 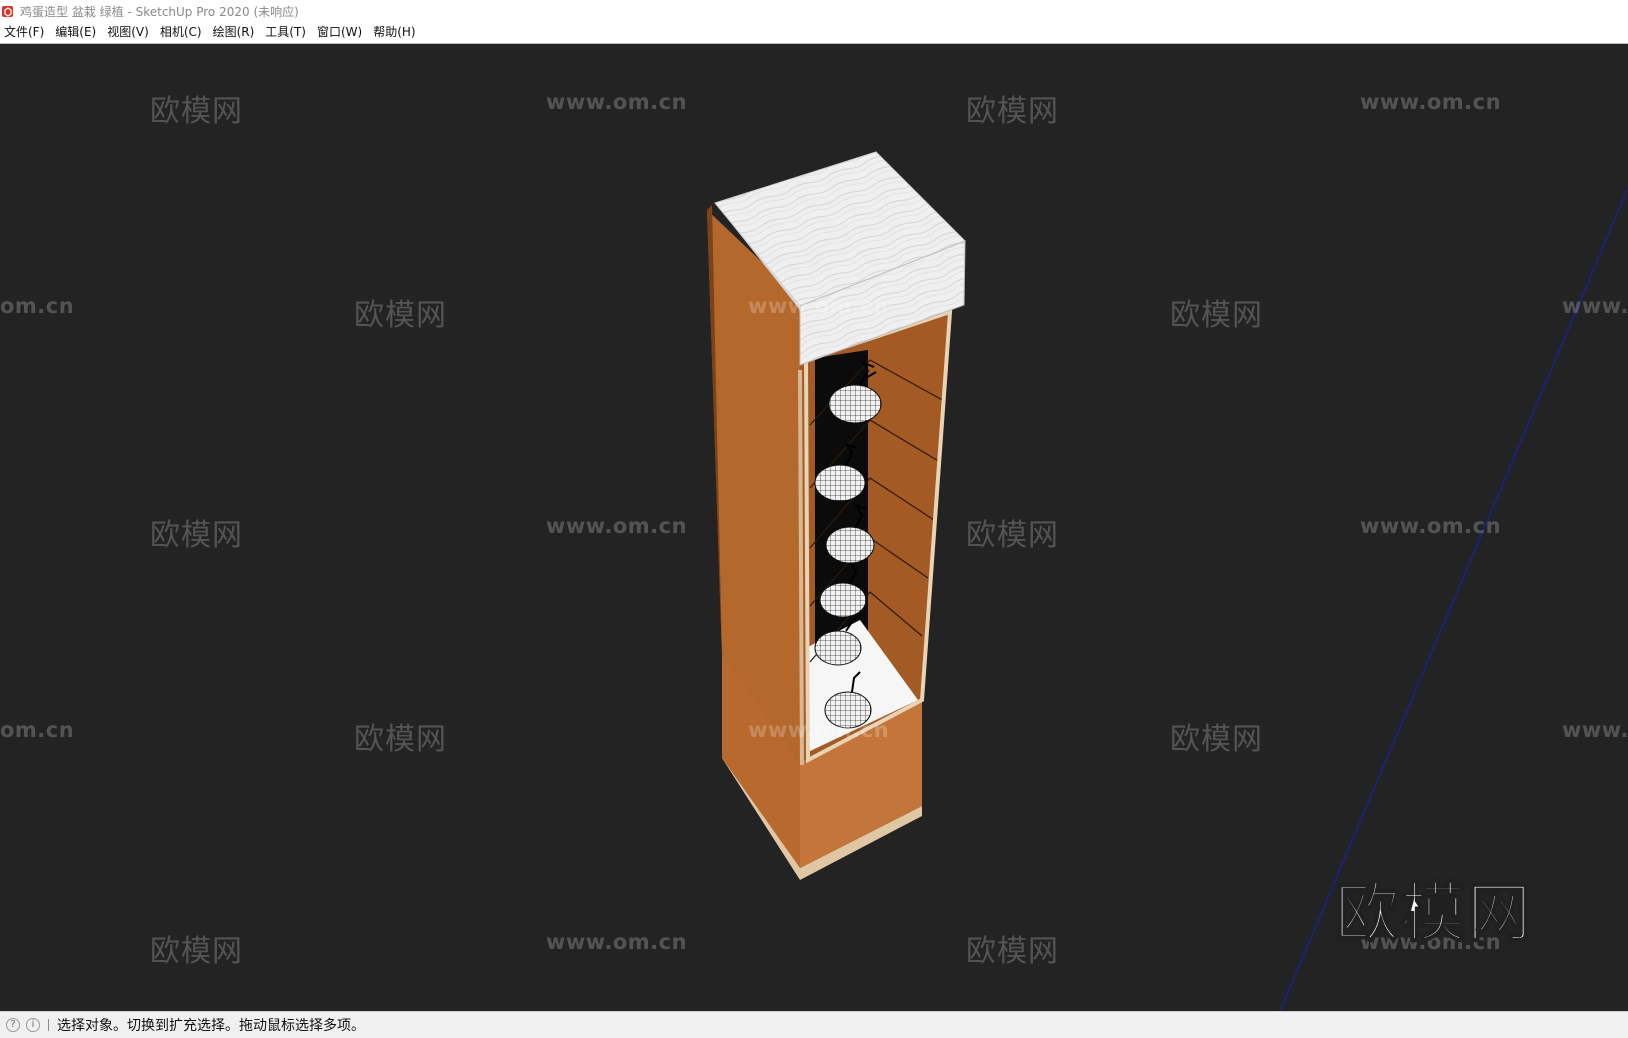 What do you see at coordinates (13, 1025) in the screenshot?
I see `geolocation-icon: ?` at bounding box center [13, 1025].